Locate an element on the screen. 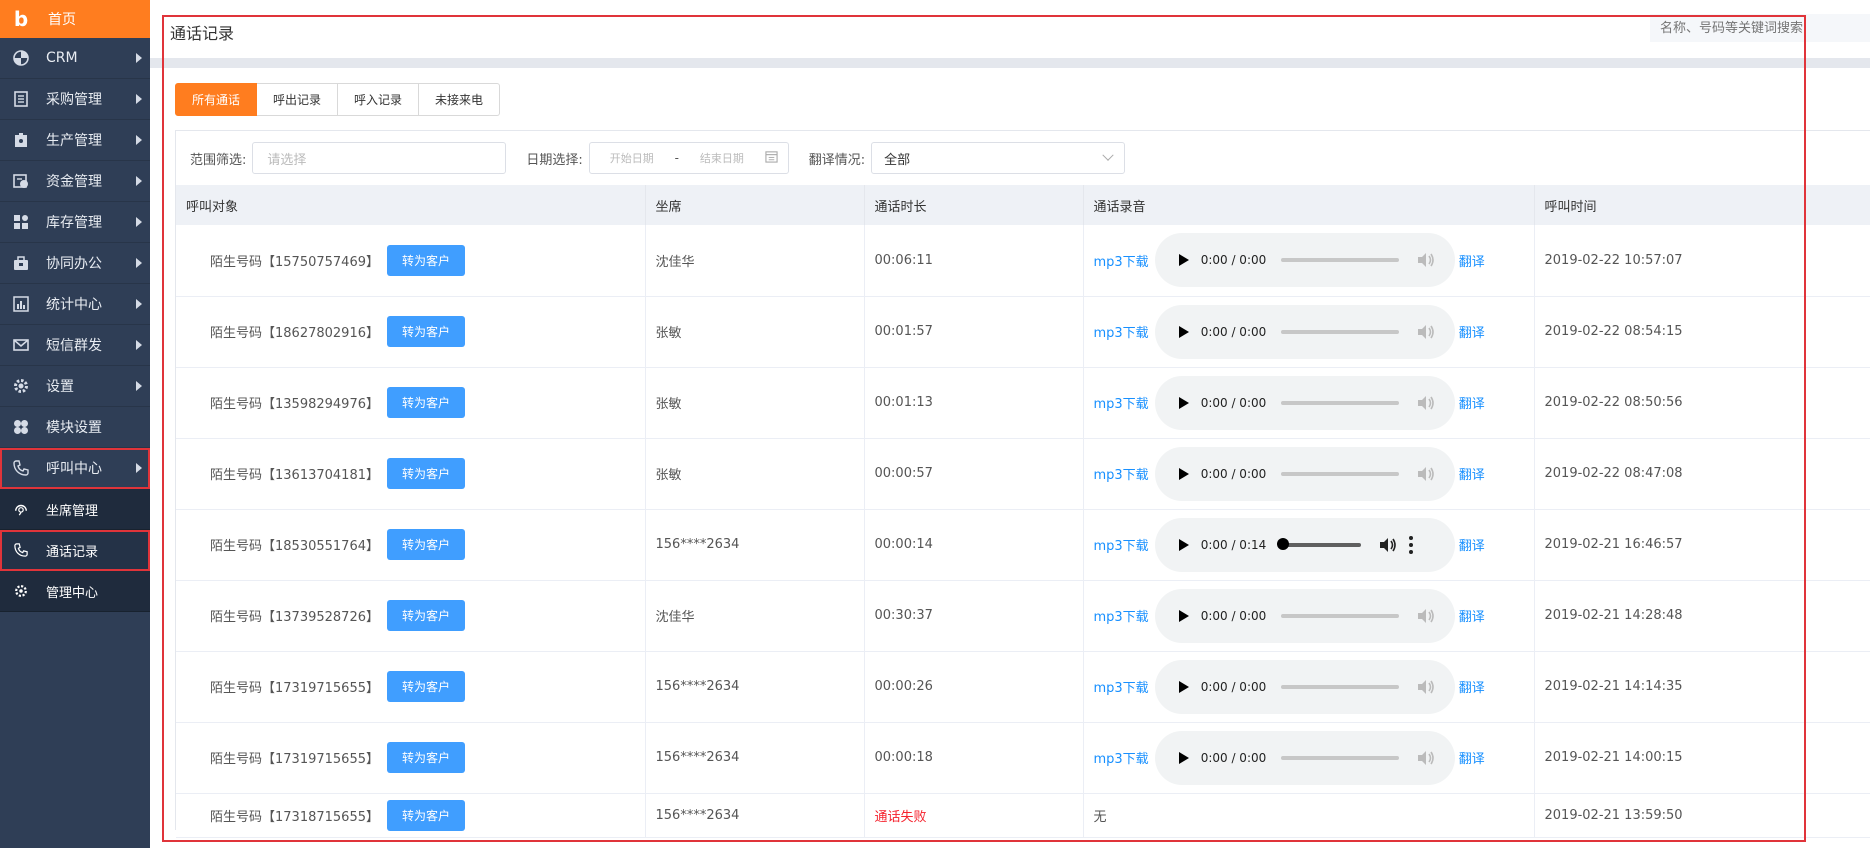 The image size is (1870, 848). tab-missed: 未接来电 is located at coordinates (460, 99).